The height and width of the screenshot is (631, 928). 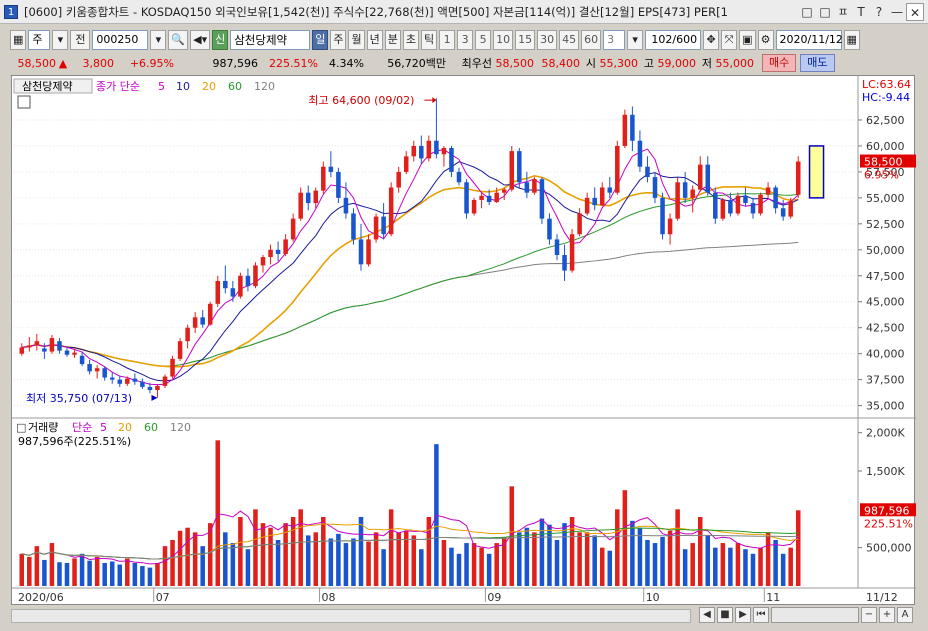 I want to click on date-input: 2020/11/12, so click(x=809, y=40).